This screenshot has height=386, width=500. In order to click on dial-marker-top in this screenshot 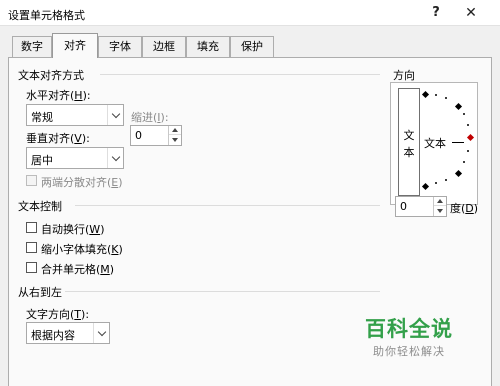, I will do `click(425, 94)`.